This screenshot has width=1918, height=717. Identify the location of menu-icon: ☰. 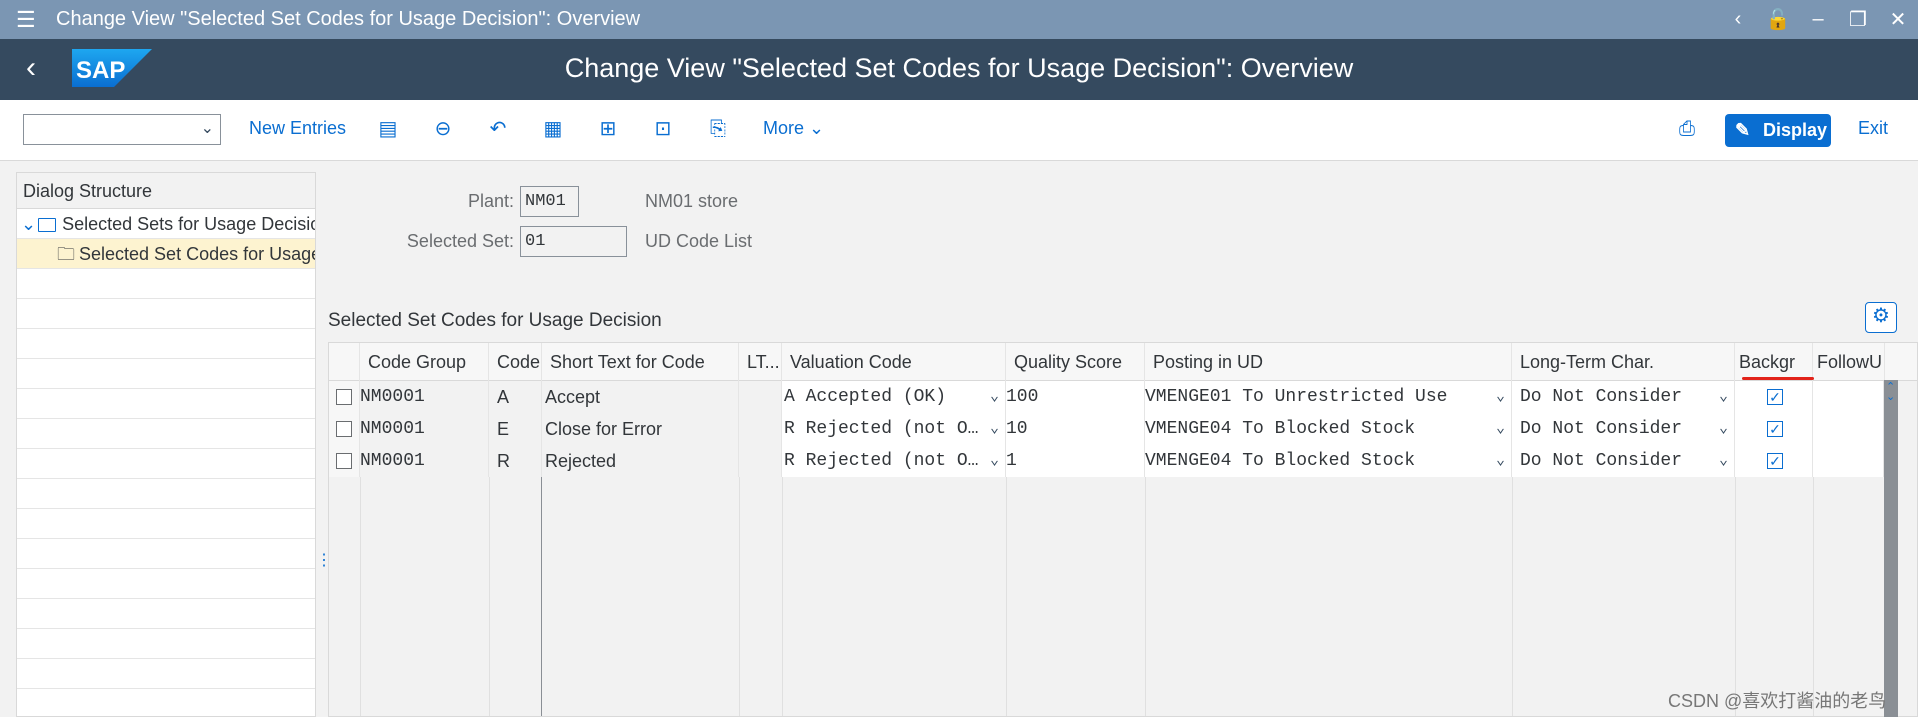
(31, 19).